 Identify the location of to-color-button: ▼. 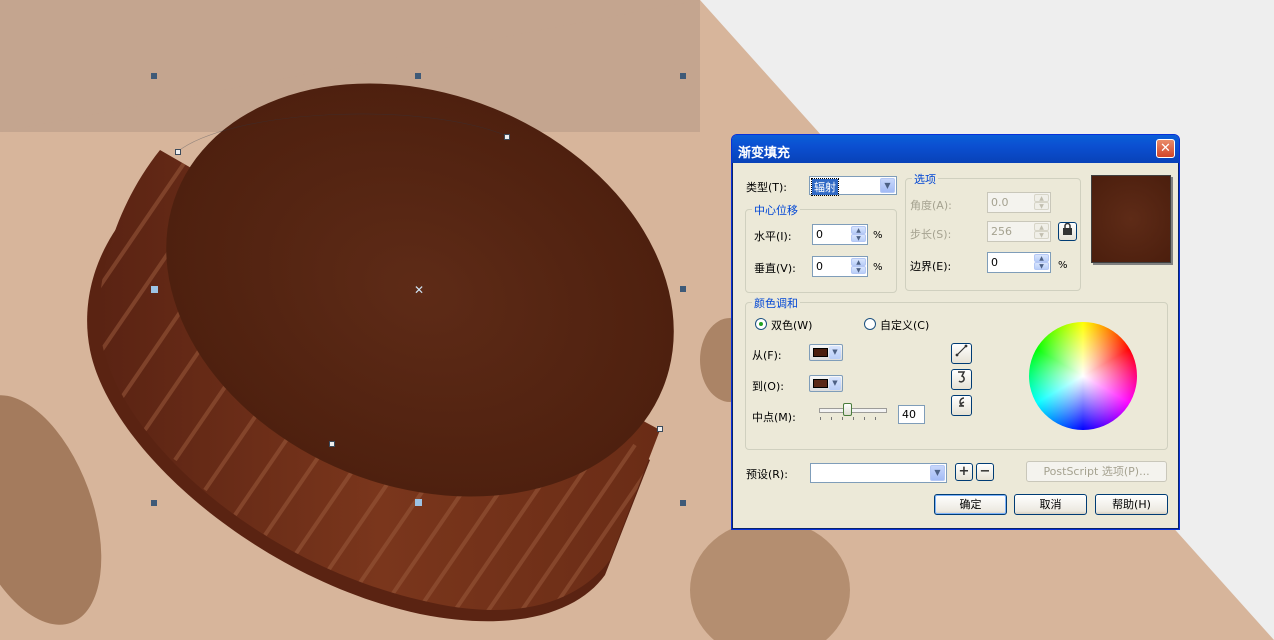
(826, 383).